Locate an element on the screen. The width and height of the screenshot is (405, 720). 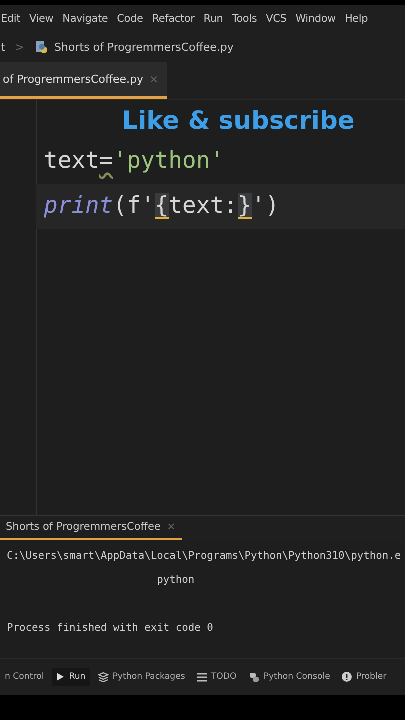
editor-tab: of ProgremmersCoffee.py × is located at coordinates (83, 80).